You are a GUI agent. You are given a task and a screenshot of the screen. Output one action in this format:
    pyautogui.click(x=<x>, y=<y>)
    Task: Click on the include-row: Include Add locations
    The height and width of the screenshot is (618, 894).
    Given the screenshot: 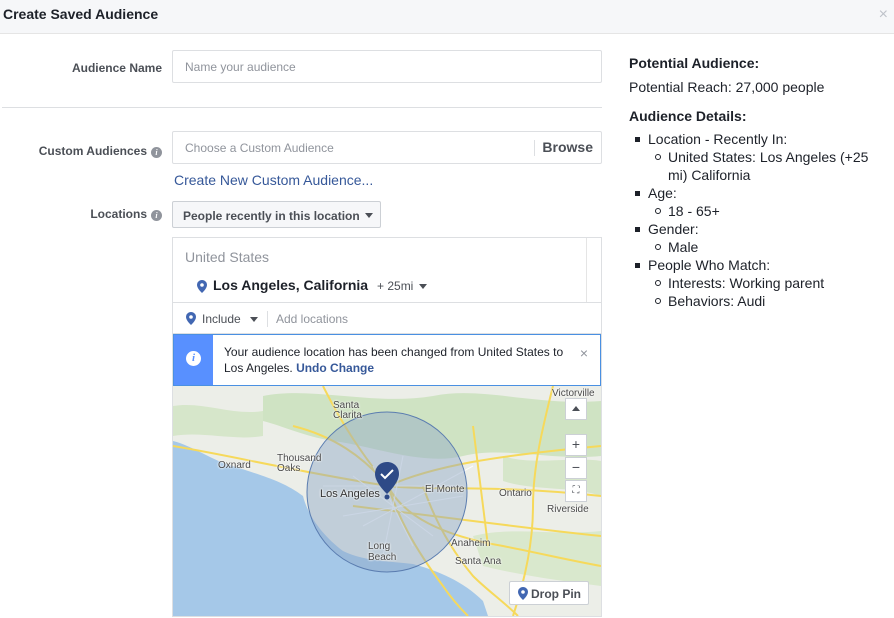 What is the action you would take?
    pyautogui.click(x=387, y=318)
    